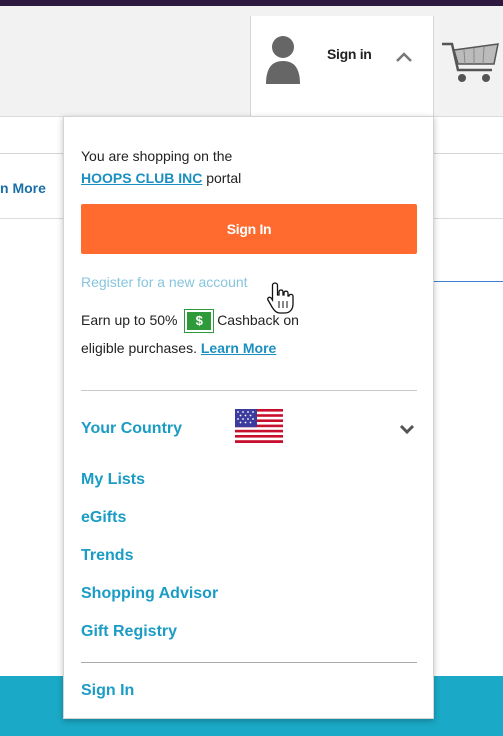  What do you see at coordinates (238, 348) in the screenshot?
I see `learn-more-link: Learn More` at bounding box center [238, 348].